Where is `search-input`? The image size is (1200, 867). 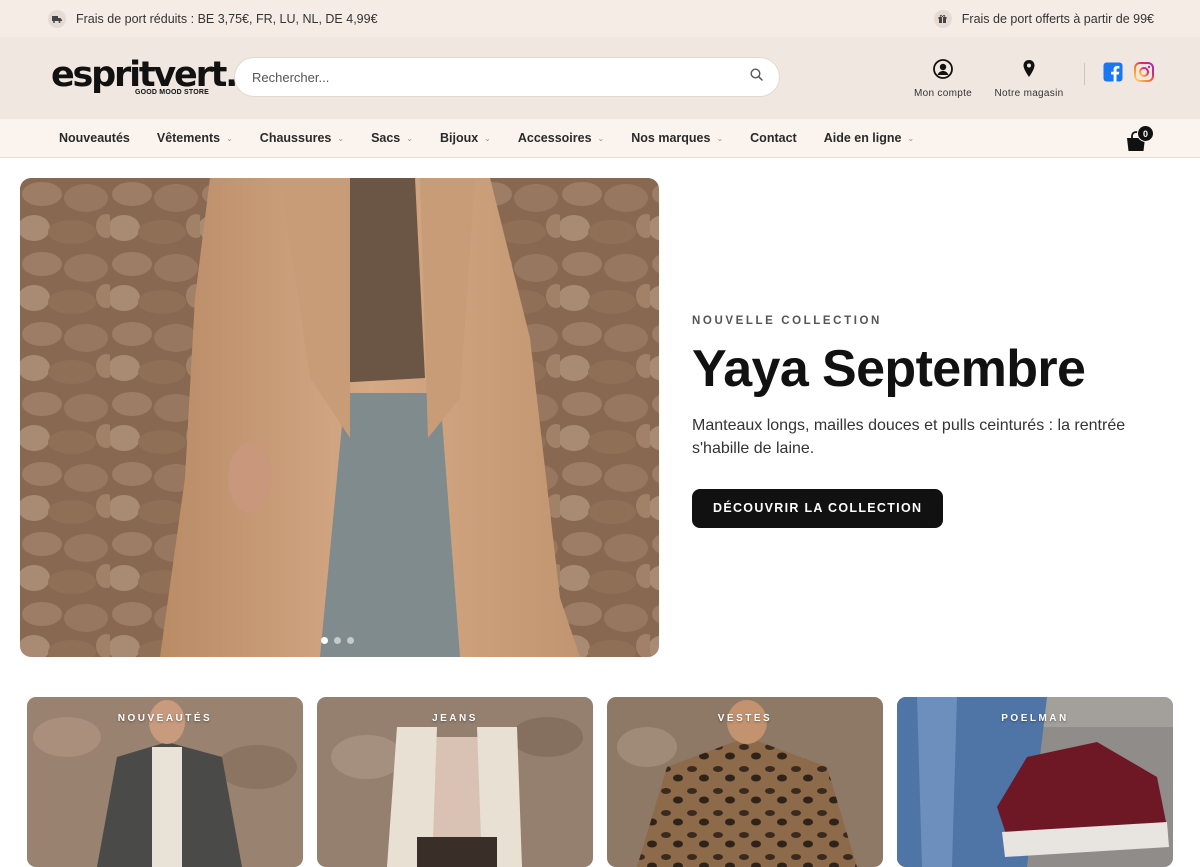 search-input is located at coordinates (501, 77).